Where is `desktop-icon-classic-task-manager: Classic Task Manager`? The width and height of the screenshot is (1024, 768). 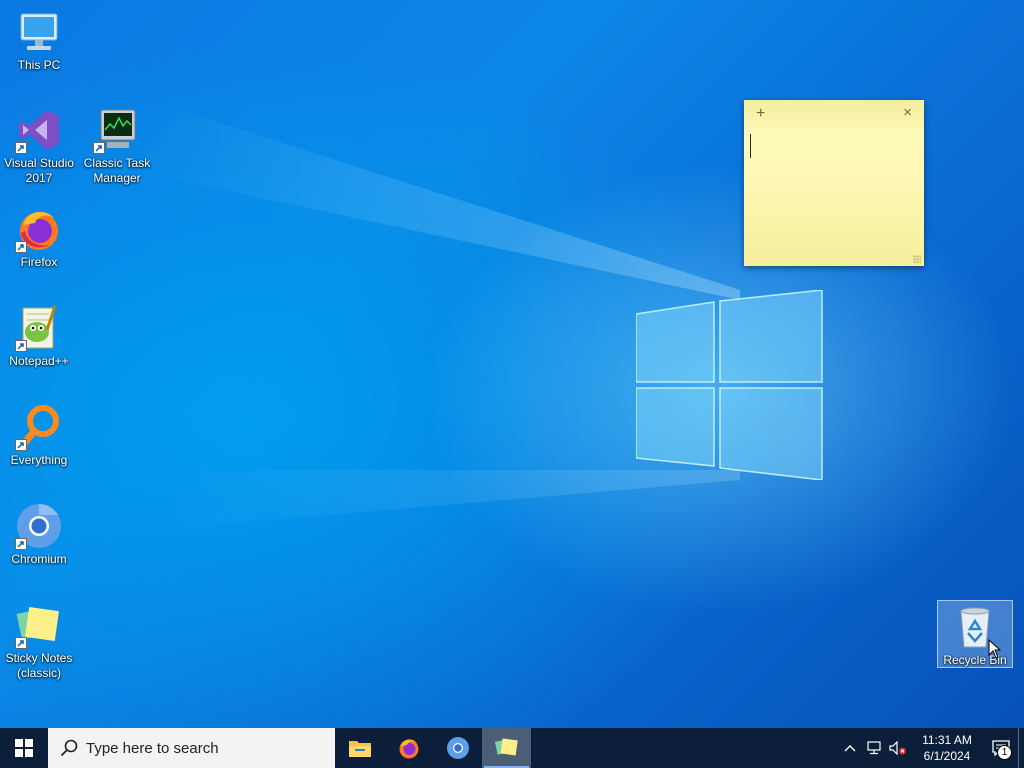 desktop-icon-classic-task-manager: Classic Task Manager is located at coordinates (117, 146).